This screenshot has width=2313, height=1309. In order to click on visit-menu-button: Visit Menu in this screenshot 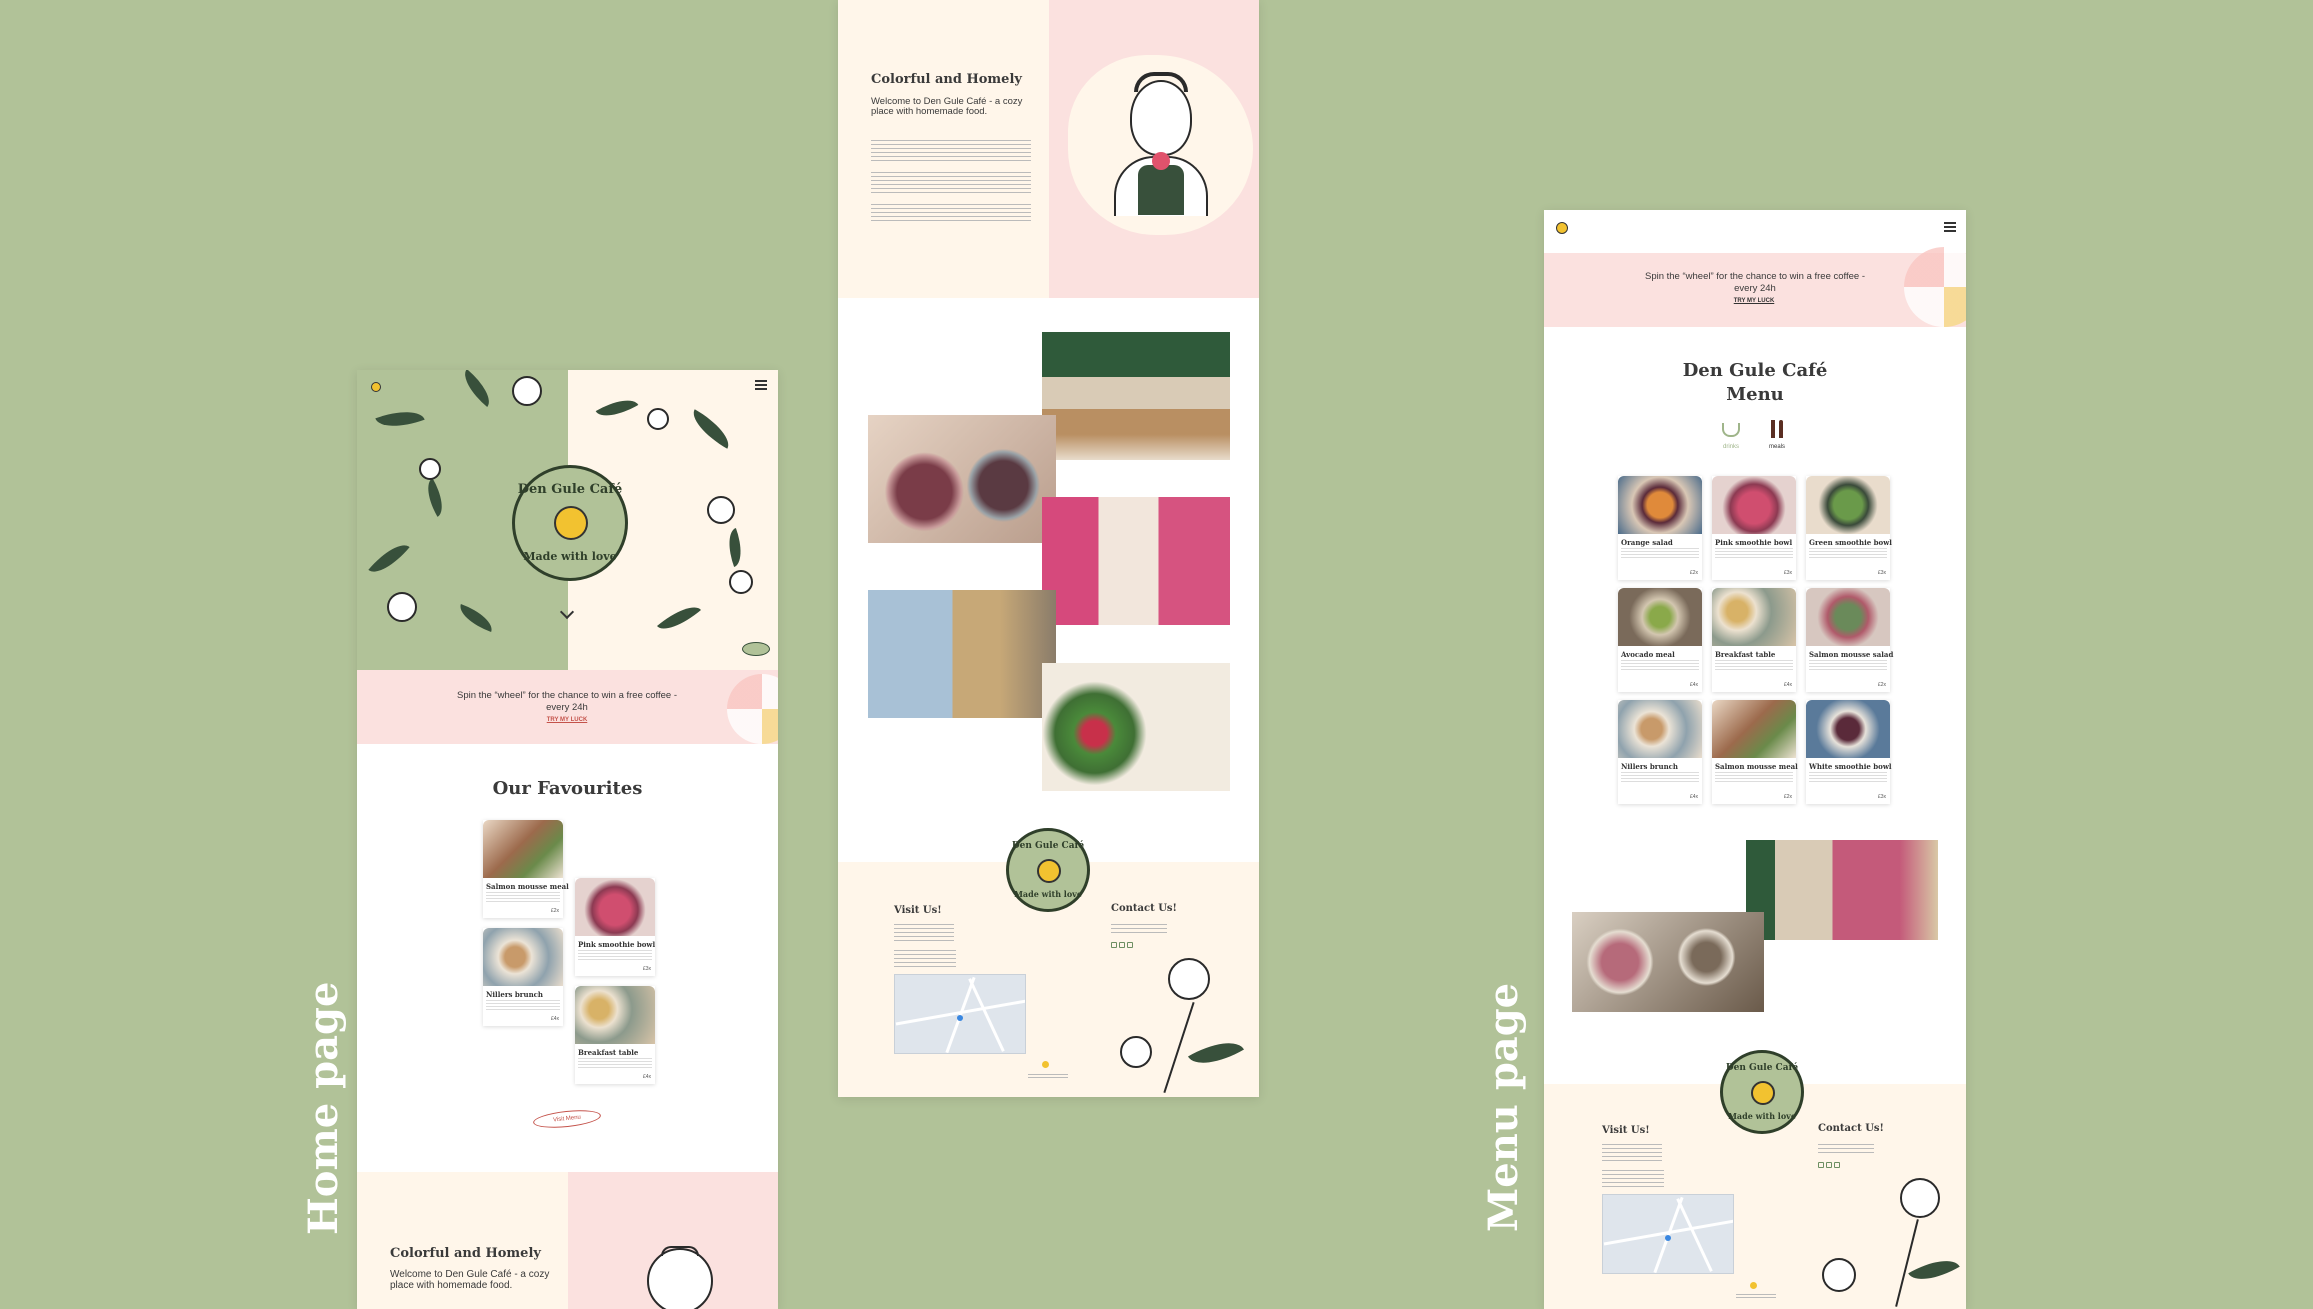, I will do `click(567, 1119)`.